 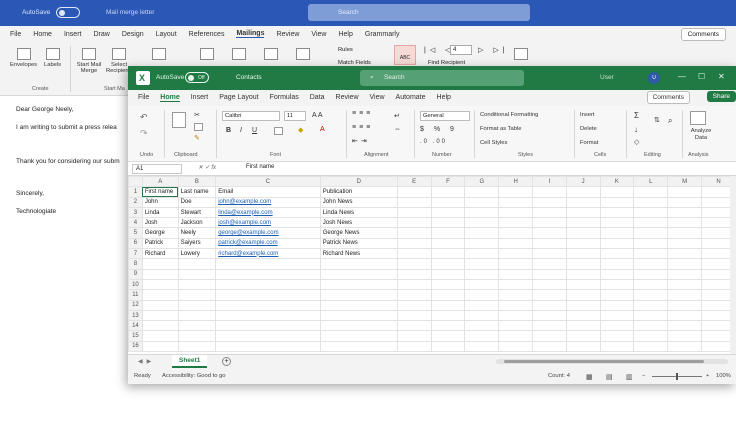 I want to click on word-menu-layout: Layout, so click(x=166, y=34).